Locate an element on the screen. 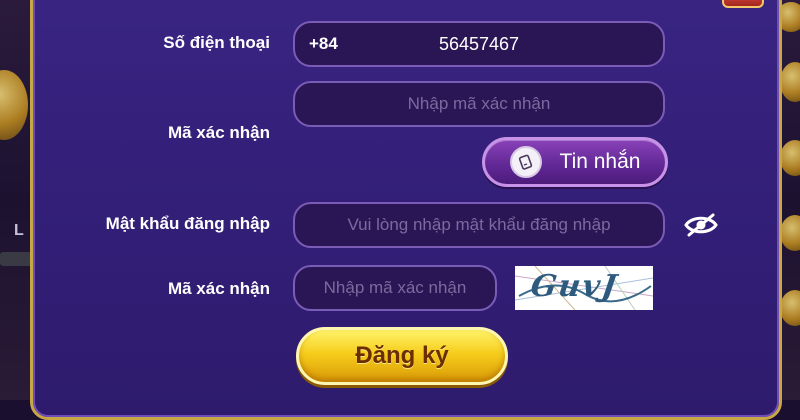 The height and width of the screenshot is (420, 800). password-input is located at coordinates (479, 225).